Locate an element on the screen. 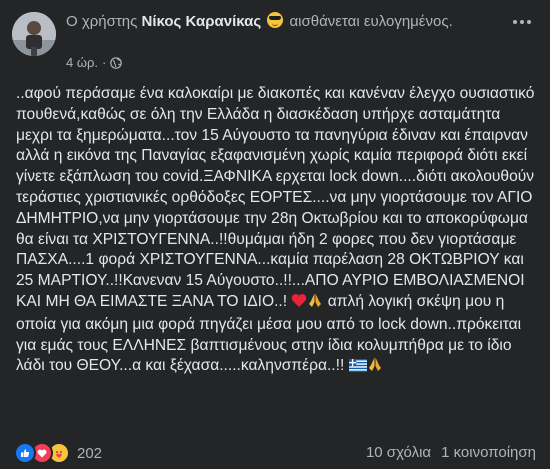  heart-icon is located at coordinates (299, 304).